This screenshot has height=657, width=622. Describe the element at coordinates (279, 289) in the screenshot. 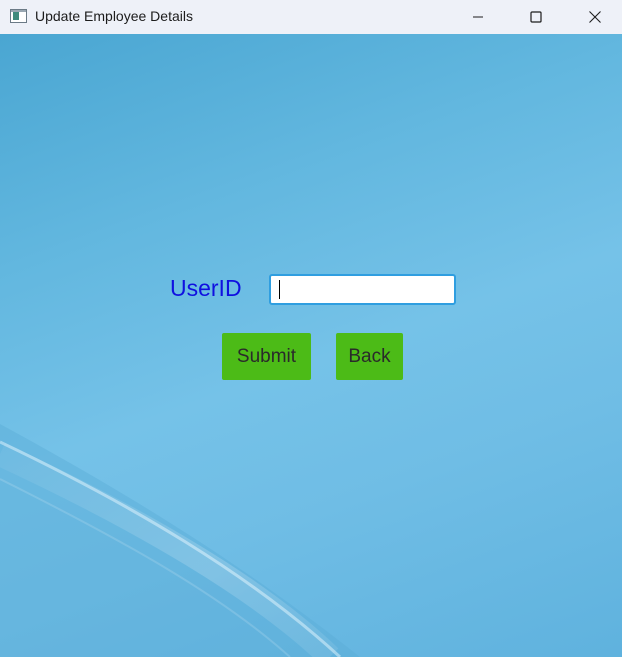

I see `text-caret` at that location.